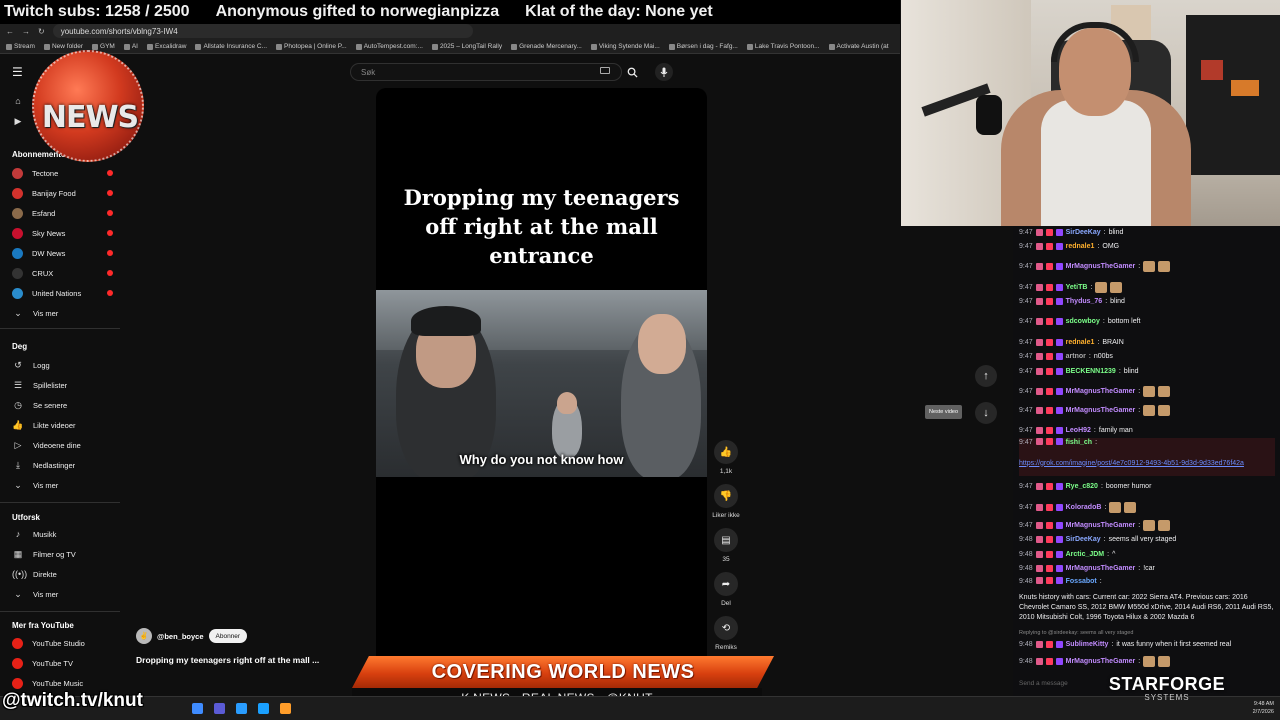  Describe the element at coordinates (1091, 371) in the screenshot. I see `chat-username: BECKENN1239` at that location.